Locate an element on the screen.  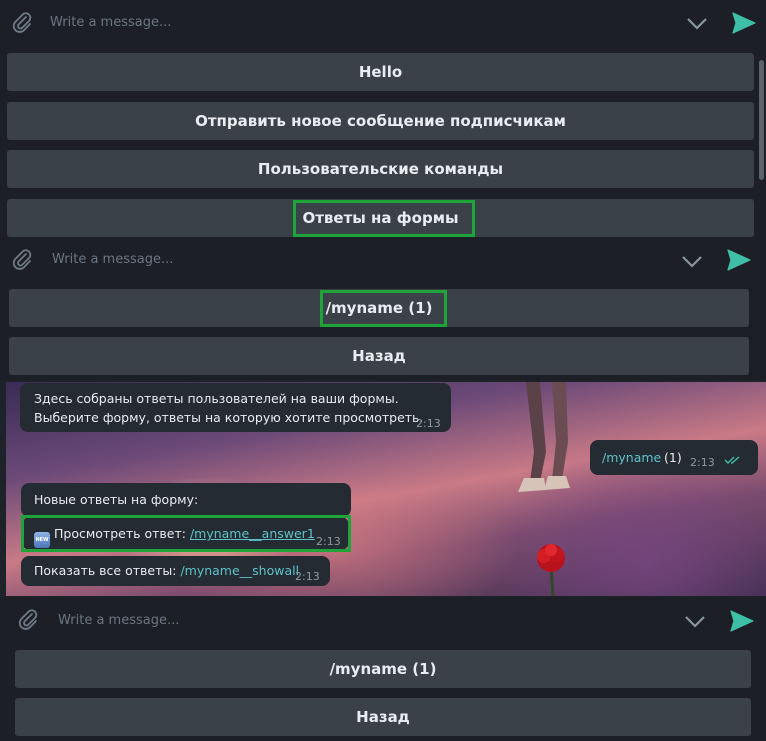
message-bubble-outgoing: /myname (1) 2:13 is located at coordinates (674, 457).